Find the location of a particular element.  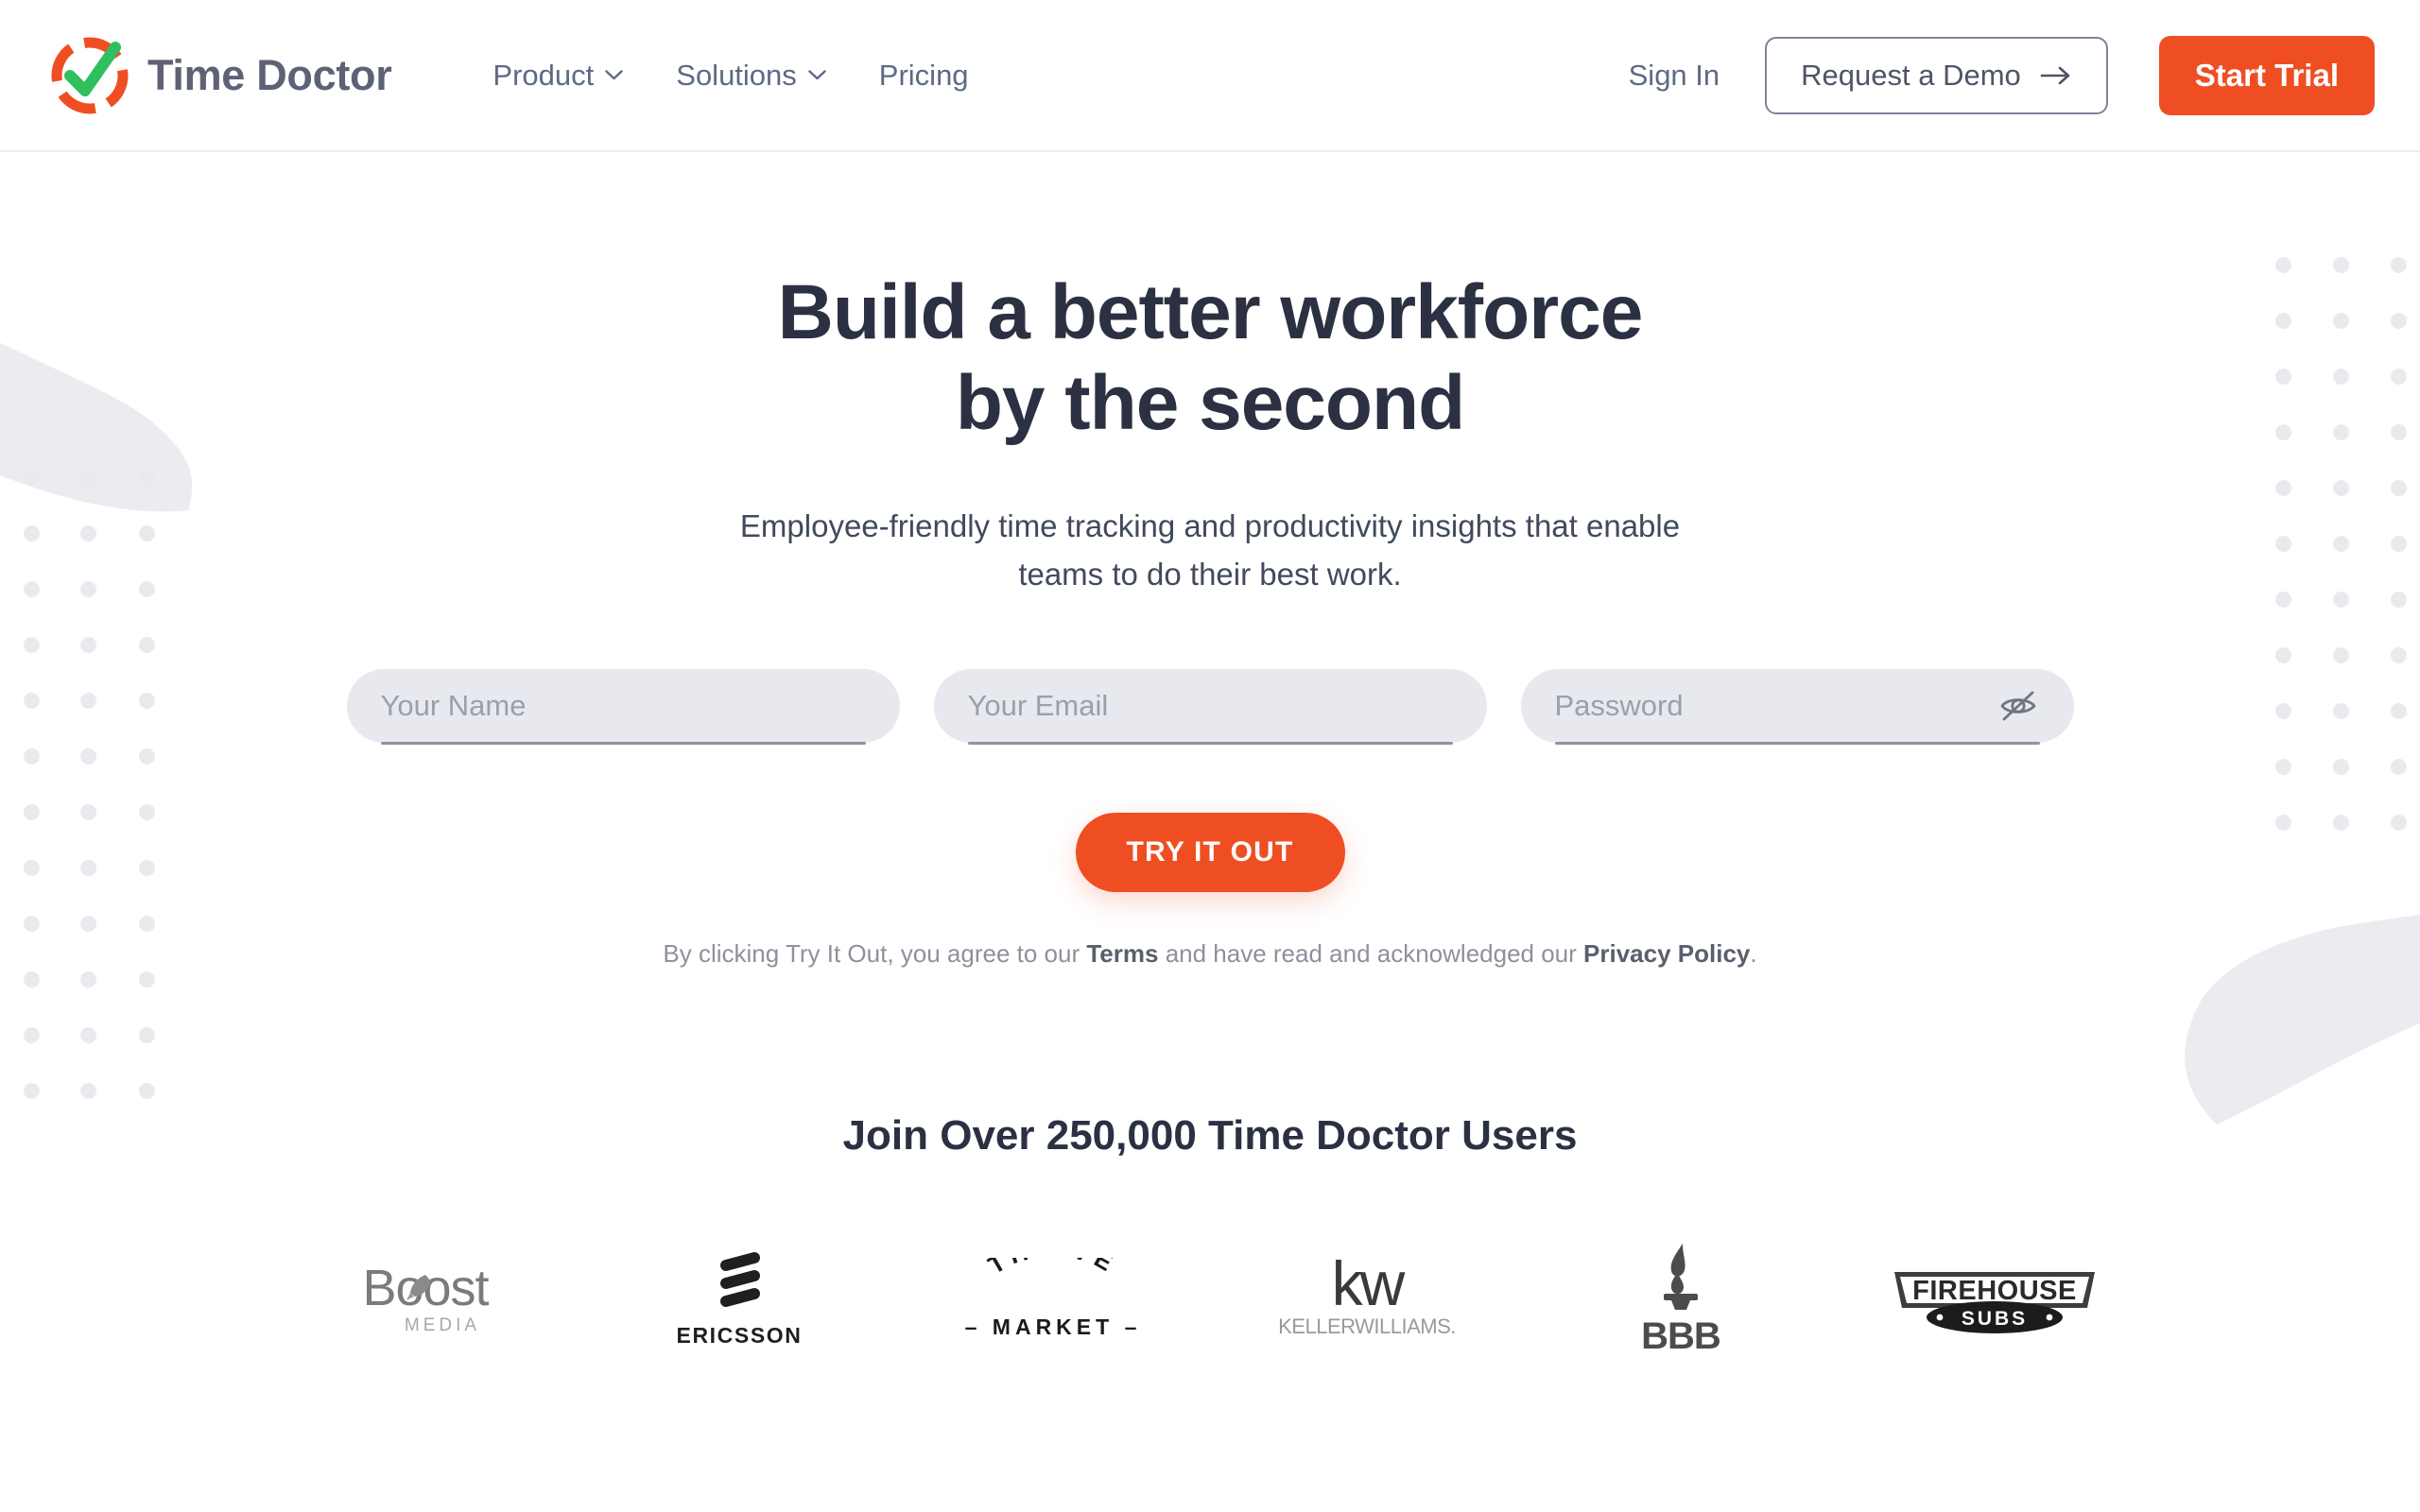

boost-media-wordmark: Boost is located at coordinates (425, 1288).